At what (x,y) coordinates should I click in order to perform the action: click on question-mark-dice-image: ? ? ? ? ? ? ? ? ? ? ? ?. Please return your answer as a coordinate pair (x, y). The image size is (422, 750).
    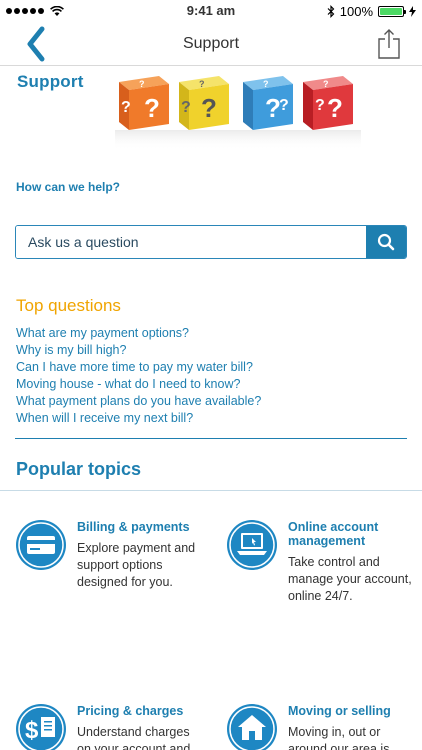
    Looking at the image, I should click on (238, 113).